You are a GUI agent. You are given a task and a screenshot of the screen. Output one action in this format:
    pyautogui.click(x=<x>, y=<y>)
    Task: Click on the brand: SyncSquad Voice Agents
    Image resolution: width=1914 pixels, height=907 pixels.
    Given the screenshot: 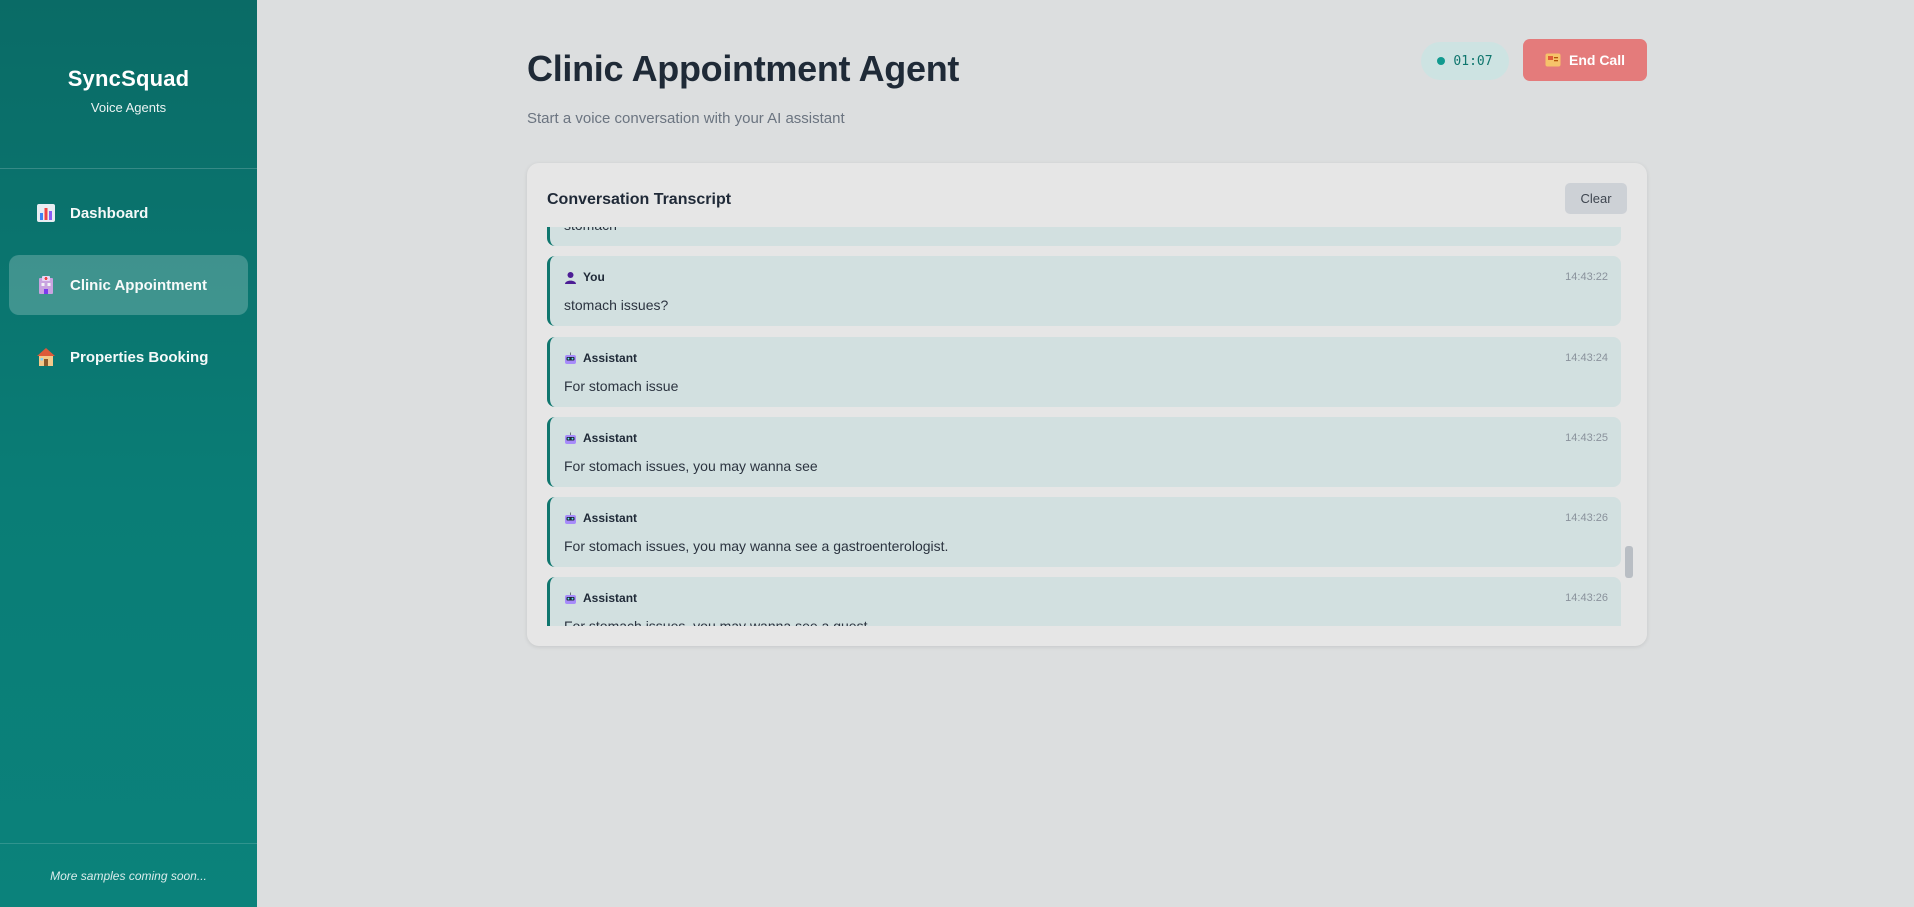 What is the action you would take?
    pyautogui.click(x=128, y=84)
    